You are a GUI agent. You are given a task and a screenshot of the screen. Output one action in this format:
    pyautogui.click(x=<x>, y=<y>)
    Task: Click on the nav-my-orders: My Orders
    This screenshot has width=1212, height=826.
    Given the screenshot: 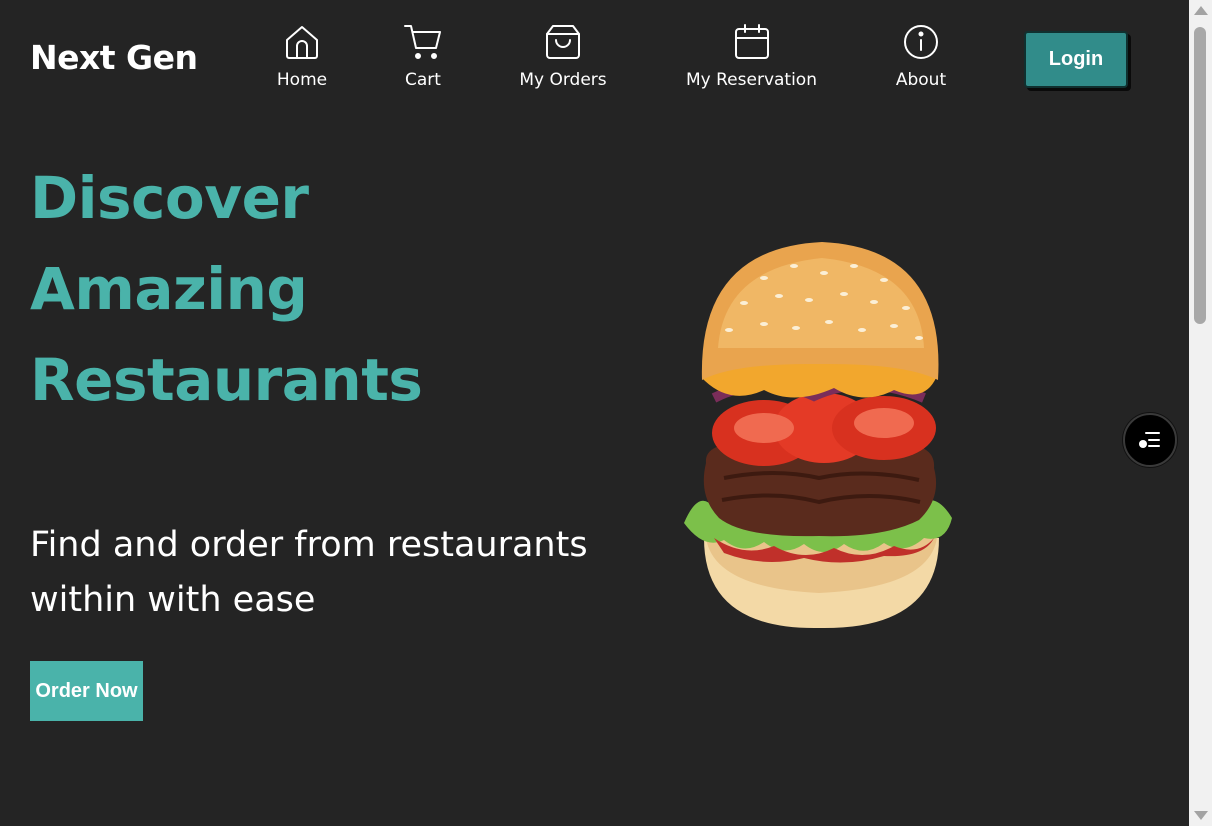 What is the action you would take?
    pyautogui.click(x=563, y=59)
    